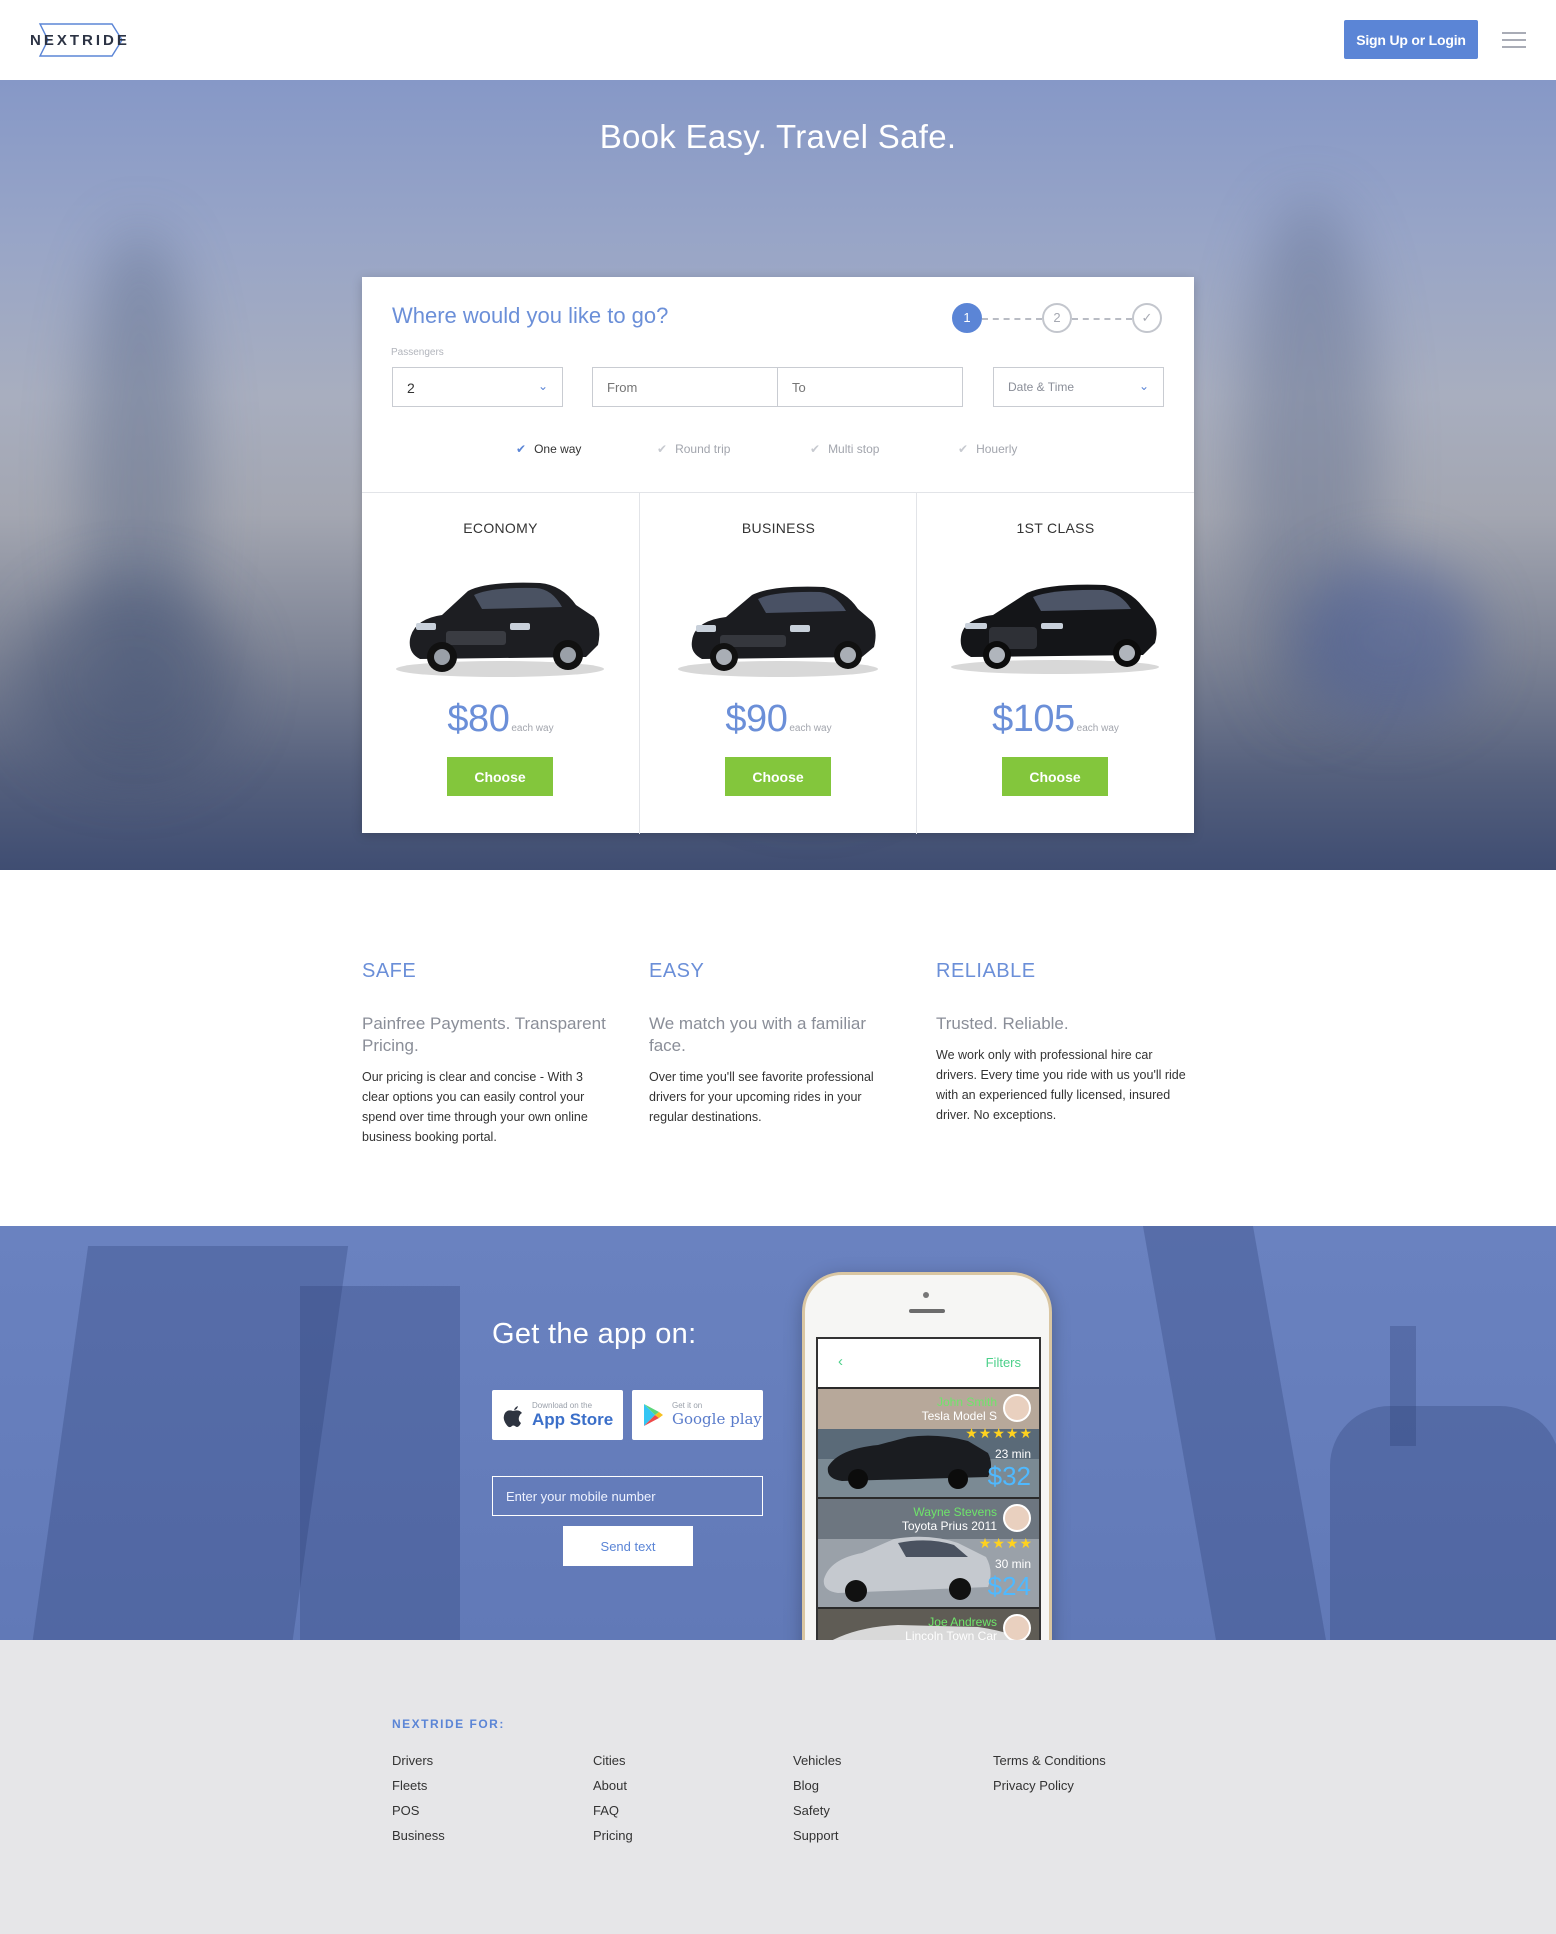  Describe the element at coordinates (677, 971) in the screenshot. I see `feature-title: EASY` at that location.